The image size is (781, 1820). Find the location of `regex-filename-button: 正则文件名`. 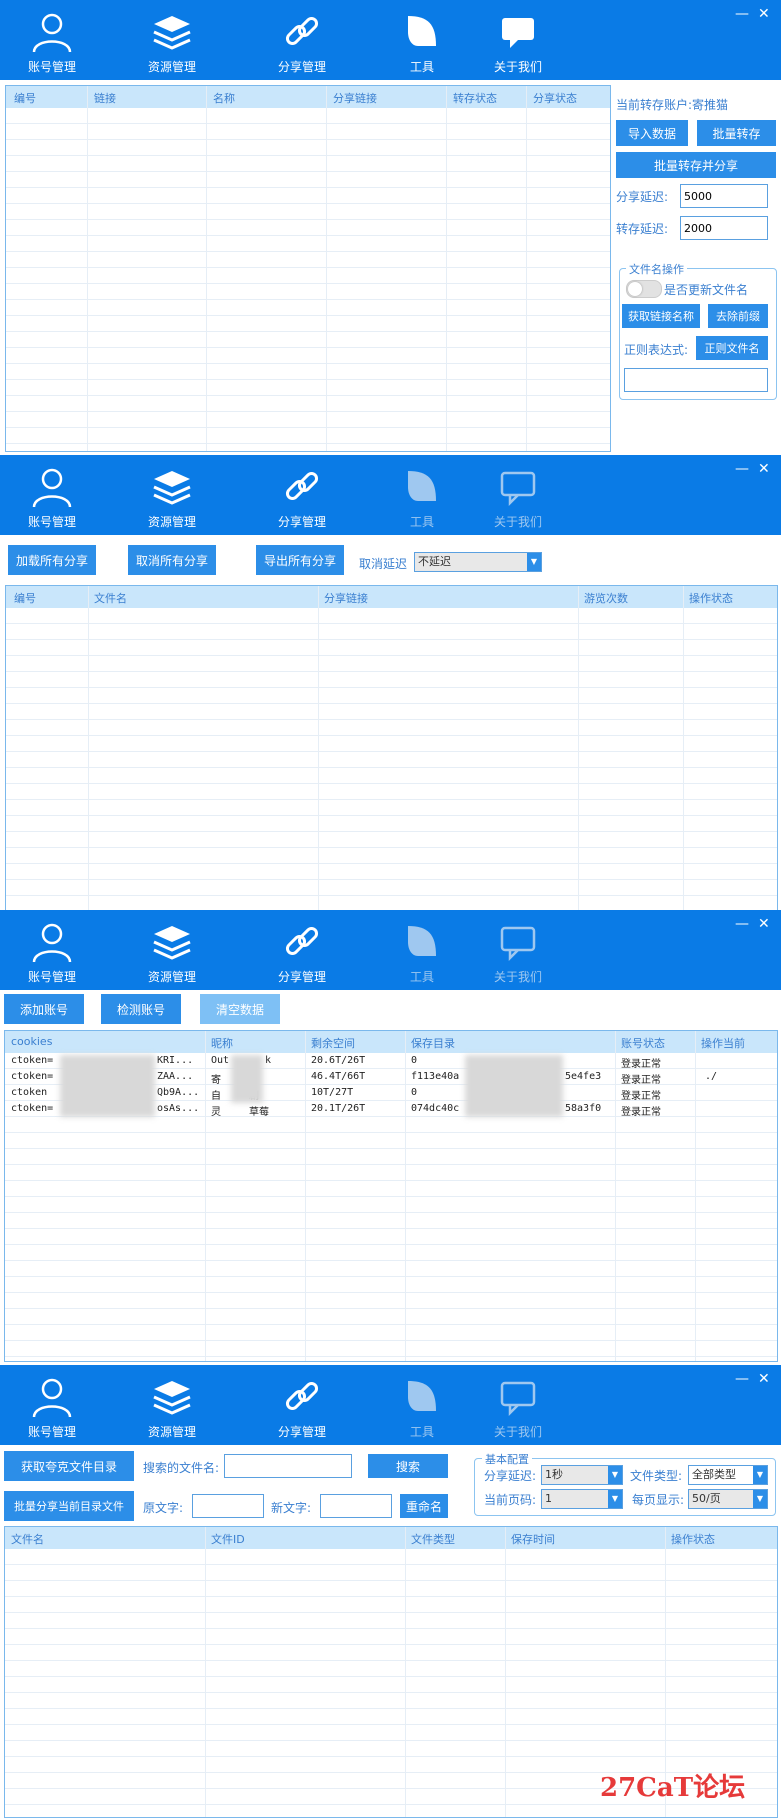

regex-filename-button: 正则文件名 is located at coordinates (732, 348).